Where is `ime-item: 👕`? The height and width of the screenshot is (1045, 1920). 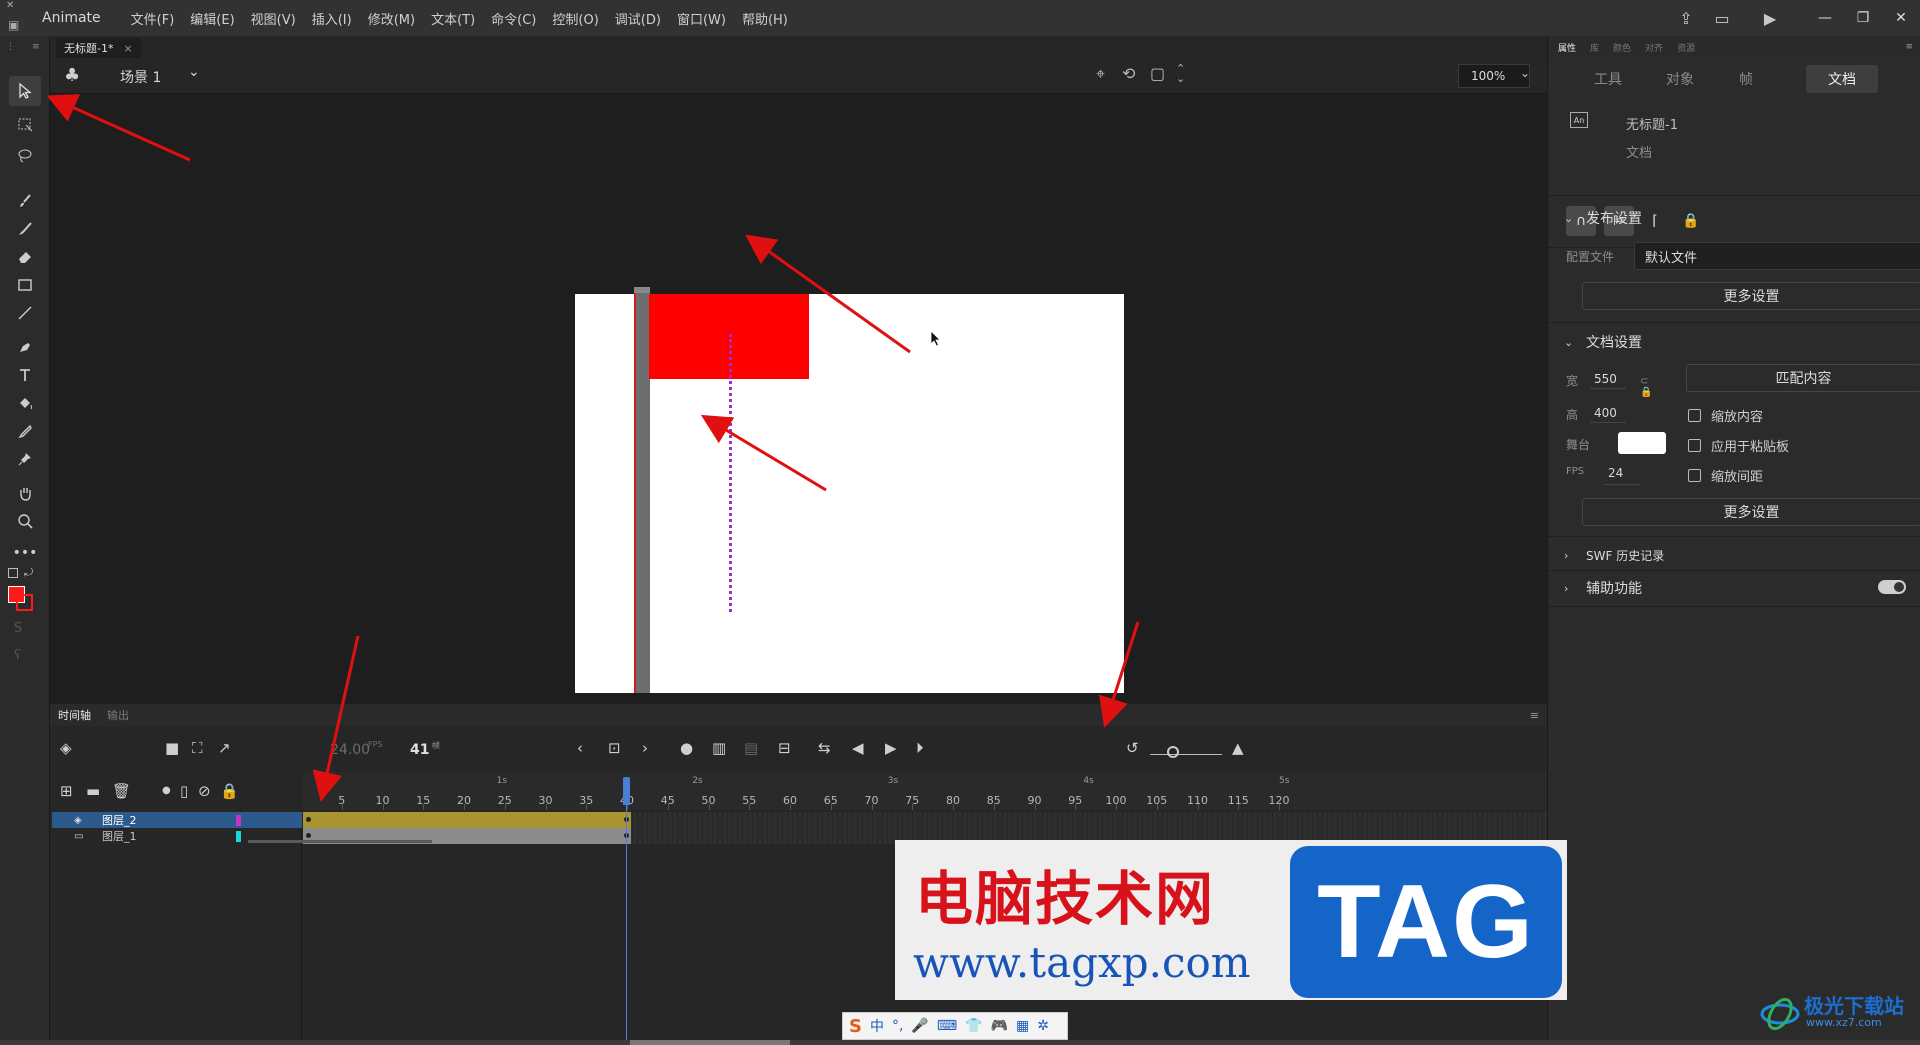 ime-item: 👕 is located at coordinates (973, 1026).